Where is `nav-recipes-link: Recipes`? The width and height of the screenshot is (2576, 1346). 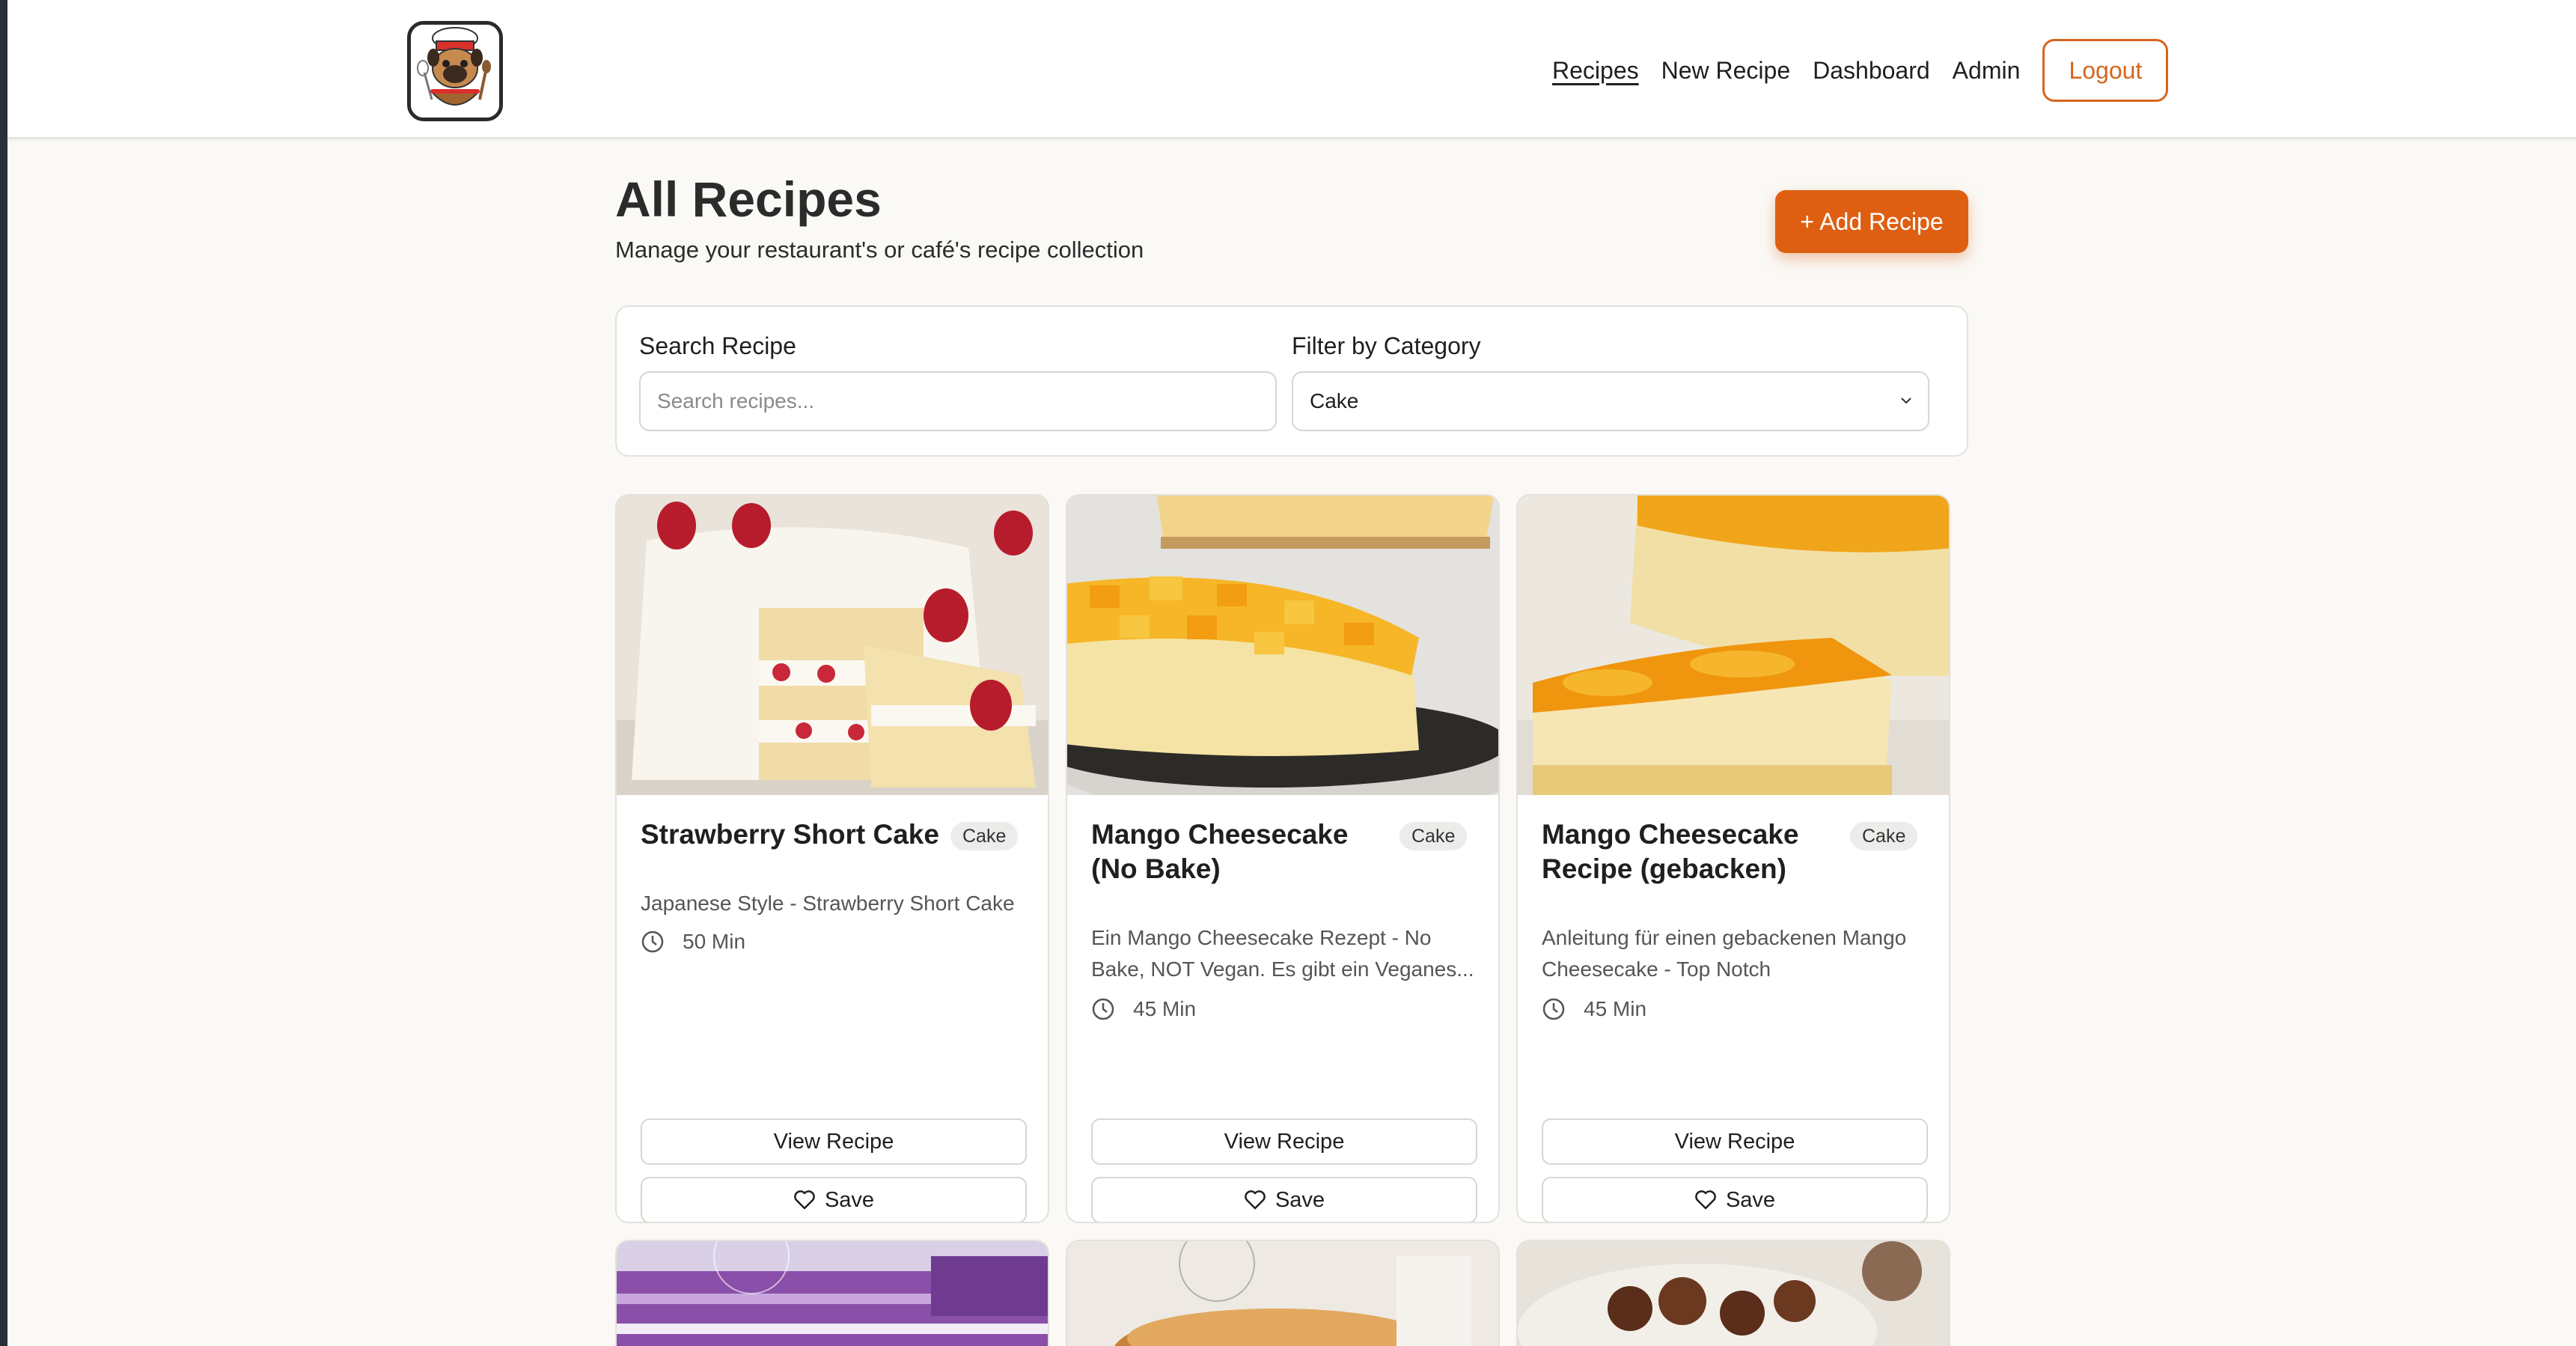
nav-recipes-link: Recipes is located at coordinates (1595, 71).